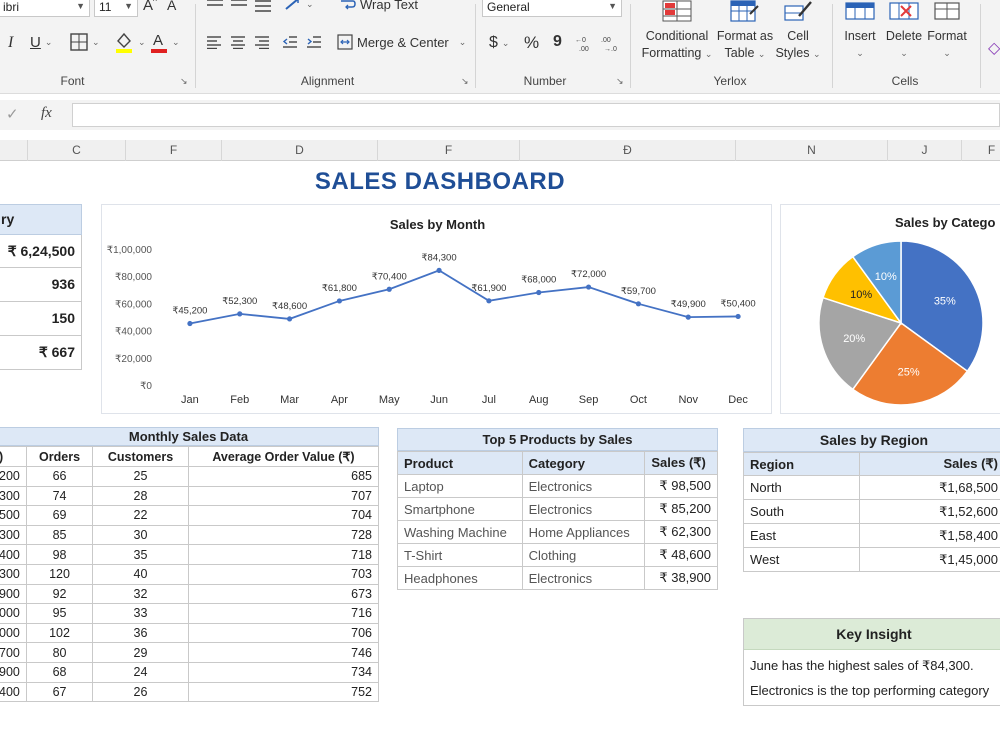 Image resolution: width=1000 pixels, height=750 pixels. What do you see at coordinates (283, 456) in the screenshot?
I see `column-header-cell: Average Order Value (₹)` at bounding box center [283, 456].